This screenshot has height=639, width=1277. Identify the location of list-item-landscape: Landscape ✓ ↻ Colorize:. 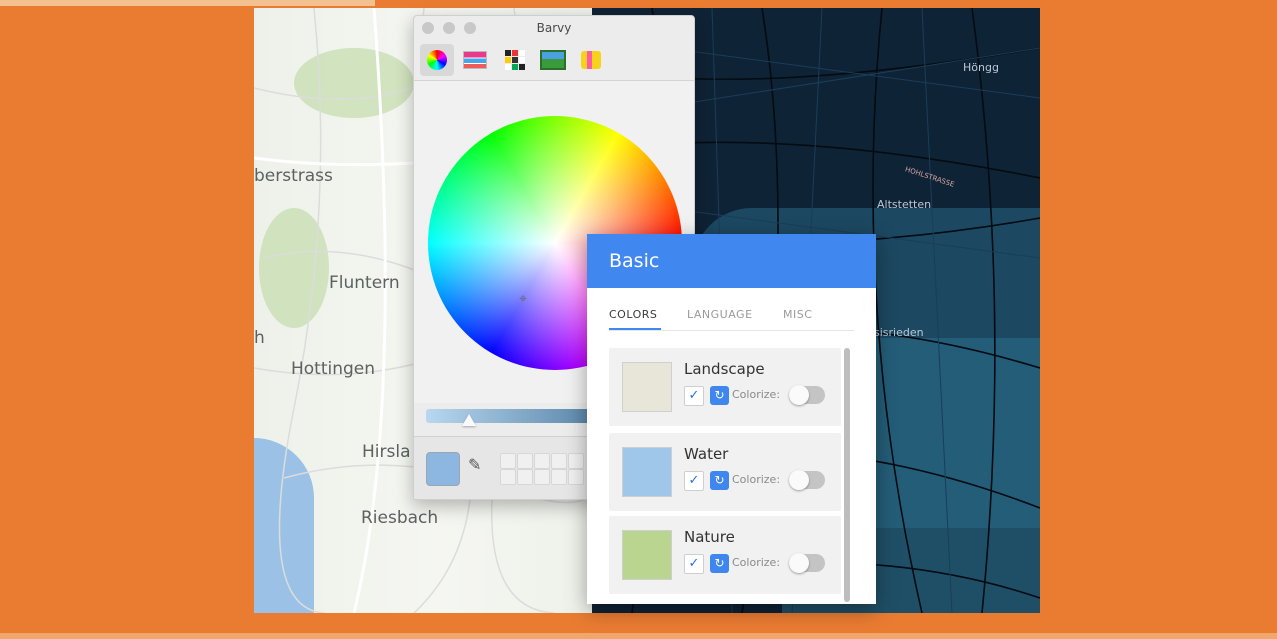
(725, 387).